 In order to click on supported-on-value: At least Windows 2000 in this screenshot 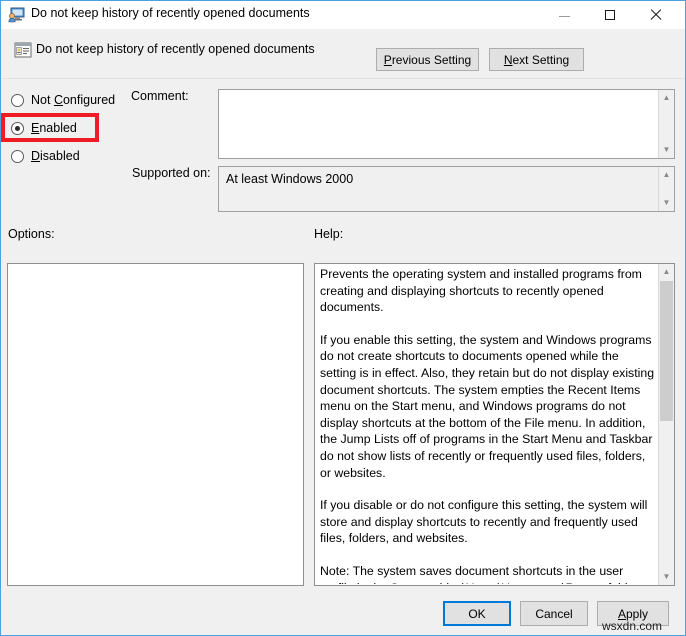, I will do `click(290, 179)`.